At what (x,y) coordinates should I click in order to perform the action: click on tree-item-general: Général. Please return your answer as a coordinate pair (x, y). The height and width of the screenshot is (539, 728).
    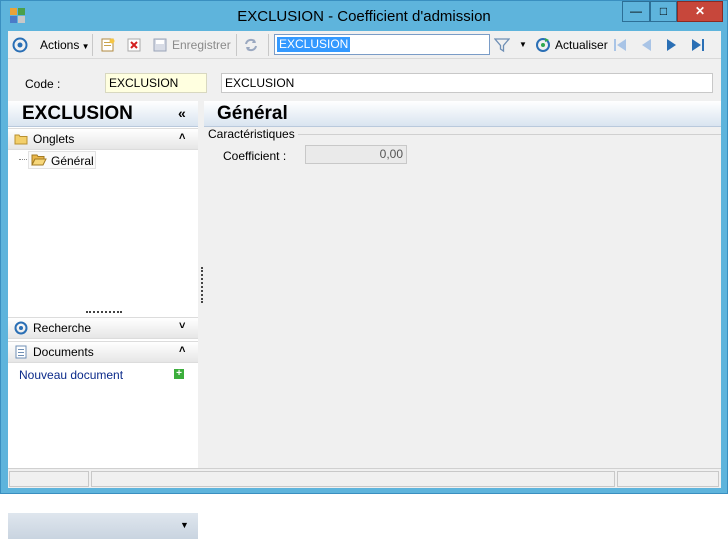
    Looking at the image, I should click on (62, 160).